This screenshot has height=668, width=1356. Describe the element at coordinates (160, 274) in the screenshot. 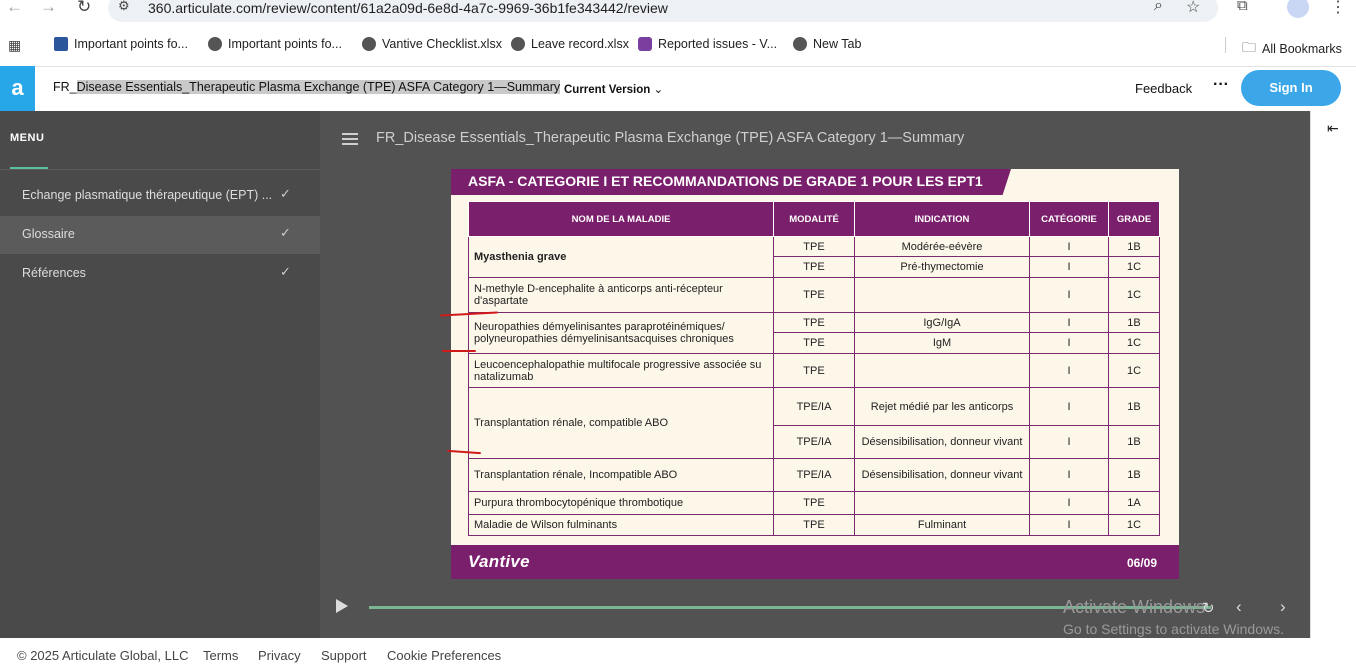

I see `sidebar-item-references: Références ✓` at that location.